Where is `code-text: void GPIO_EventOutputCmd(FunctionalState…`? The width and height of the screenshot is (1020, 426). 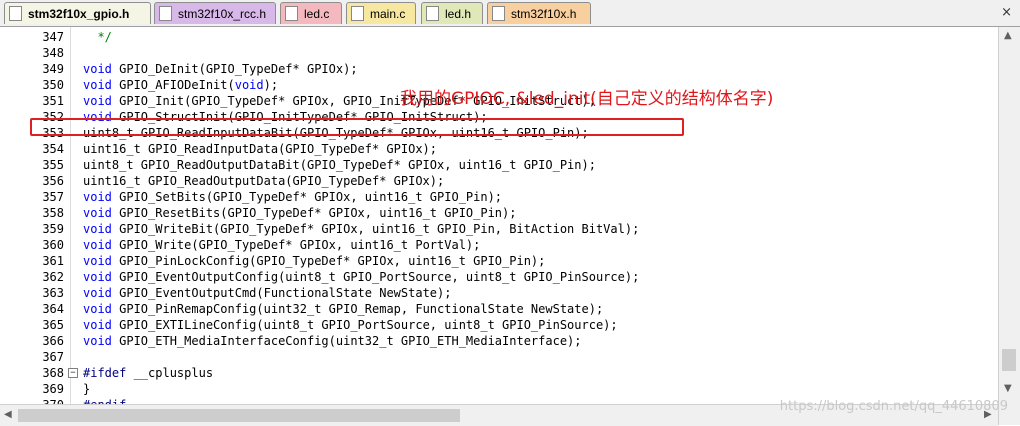
code-text: void GPIO_EventOutputCmd(FunctionalState… is located at coordinates (267, 293).